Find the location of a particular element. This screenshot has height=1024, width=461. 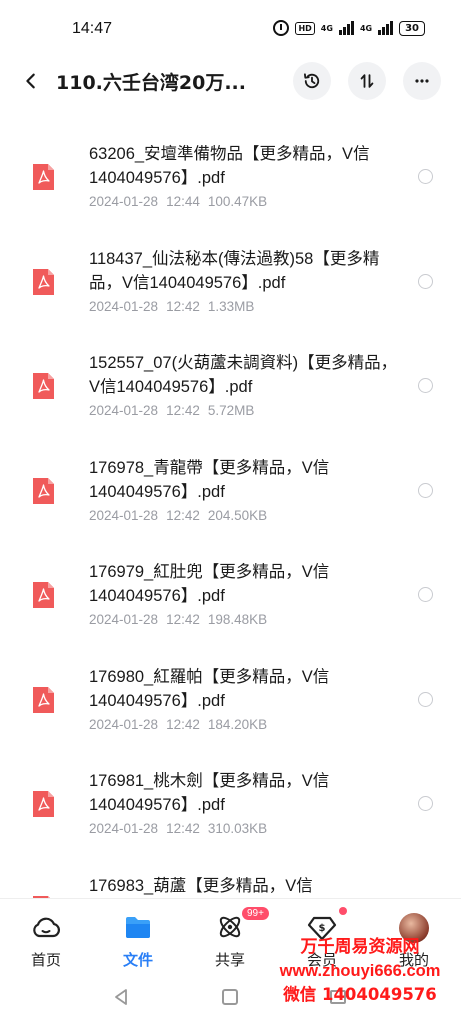

file-meta: 2024-01-28 12:42 1.33MB is located at coordinates (172, 306).